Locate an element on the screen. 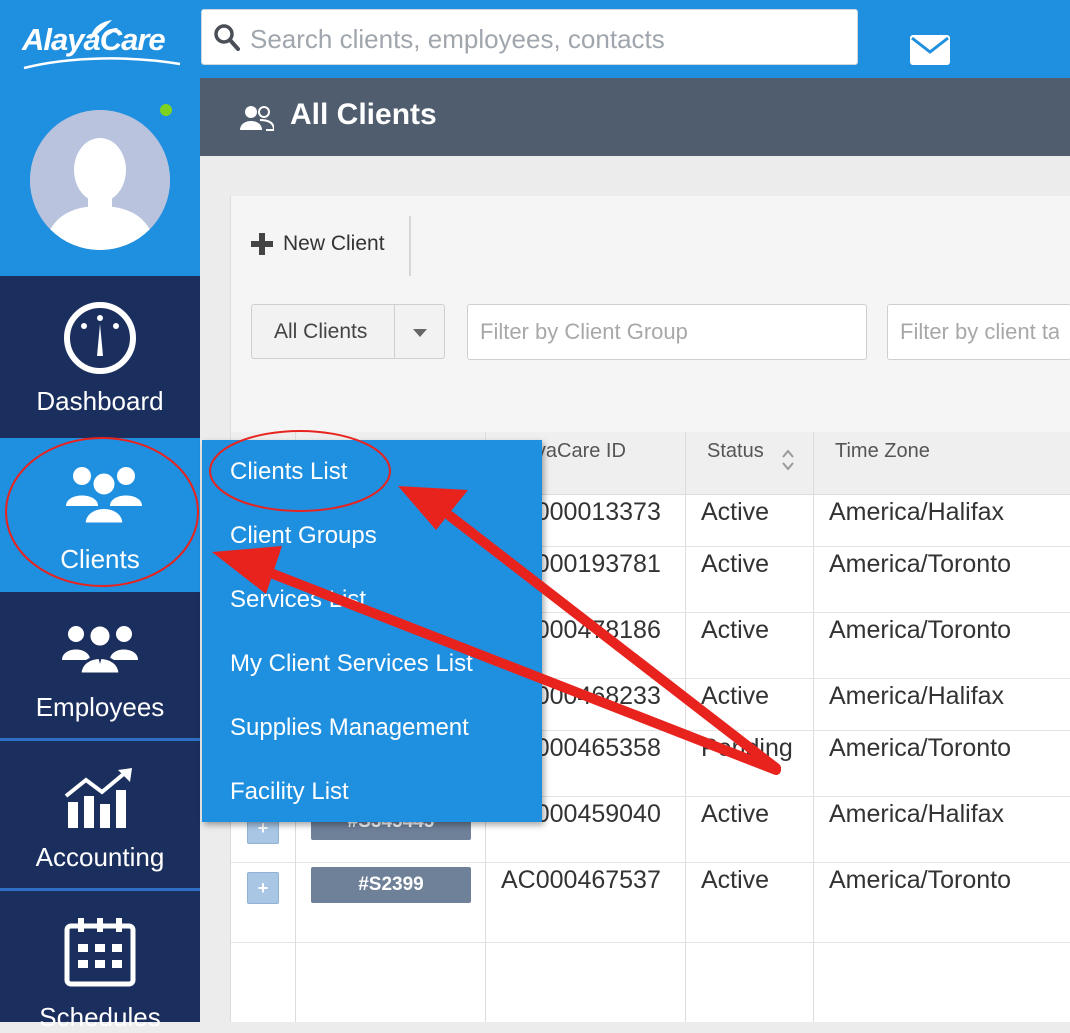 The height and width of the screenshot is (1033, 1070). client-scope-value: All Clients is located at coordinates (321, 331).